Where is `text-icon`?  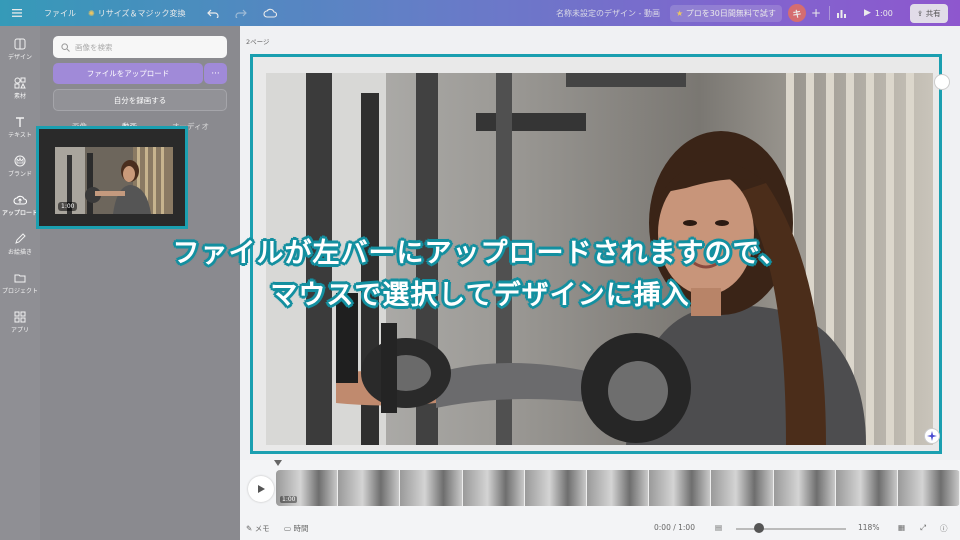 text-icon is located at coordinates (20, 122).